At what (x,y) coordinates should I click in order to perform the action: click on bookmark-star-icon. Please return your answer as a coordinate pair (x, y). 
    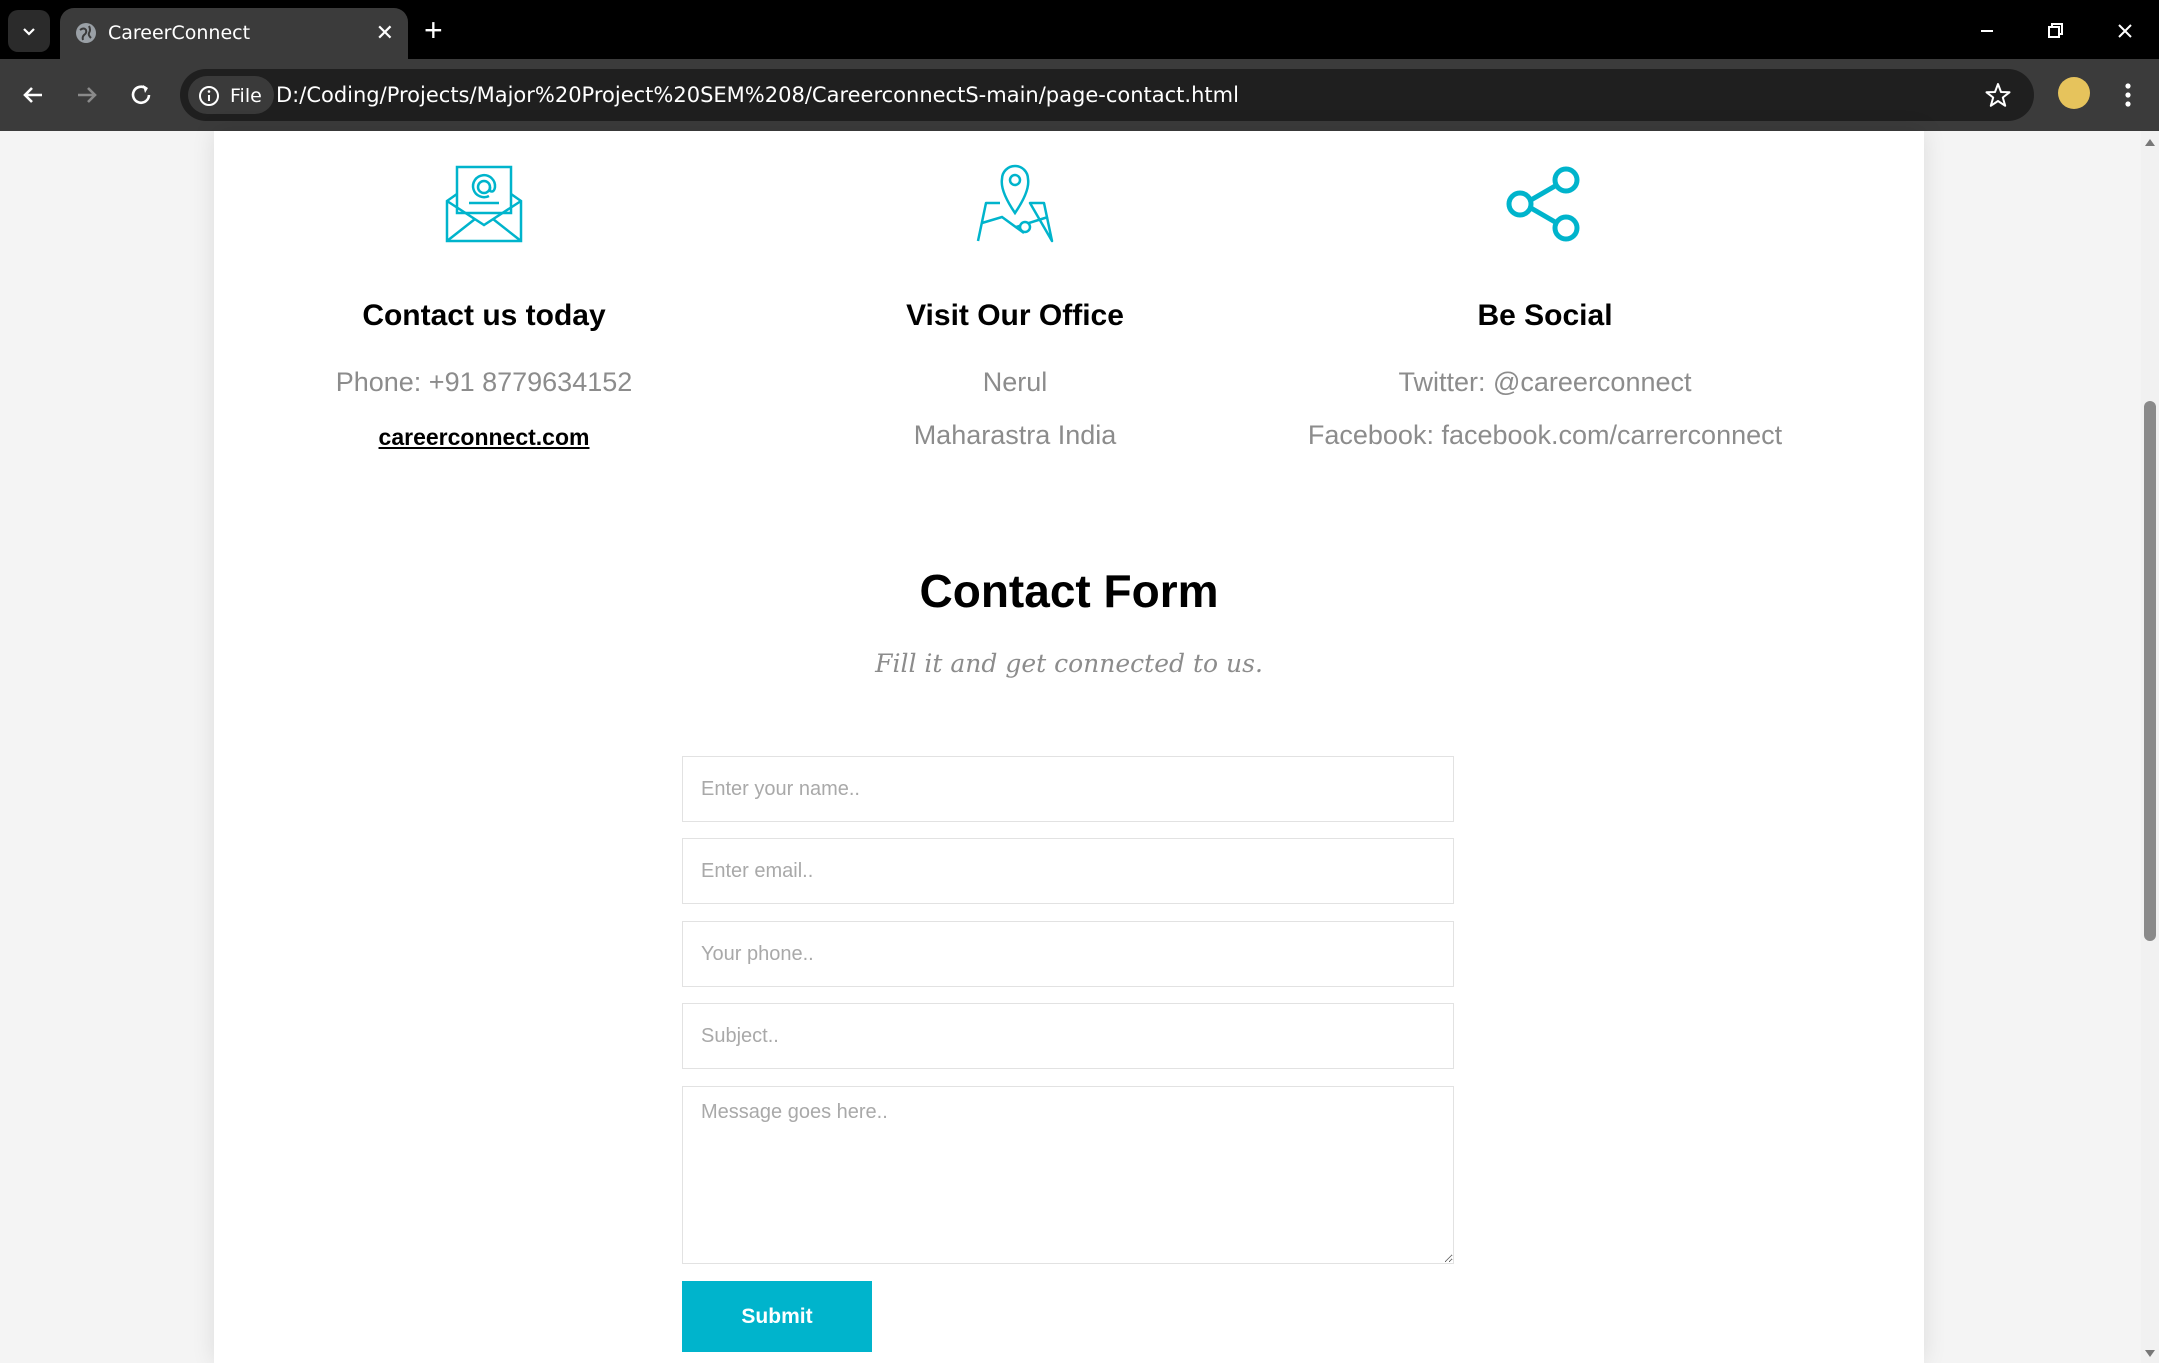
    Looking at the image, I should click on (1998, 95).